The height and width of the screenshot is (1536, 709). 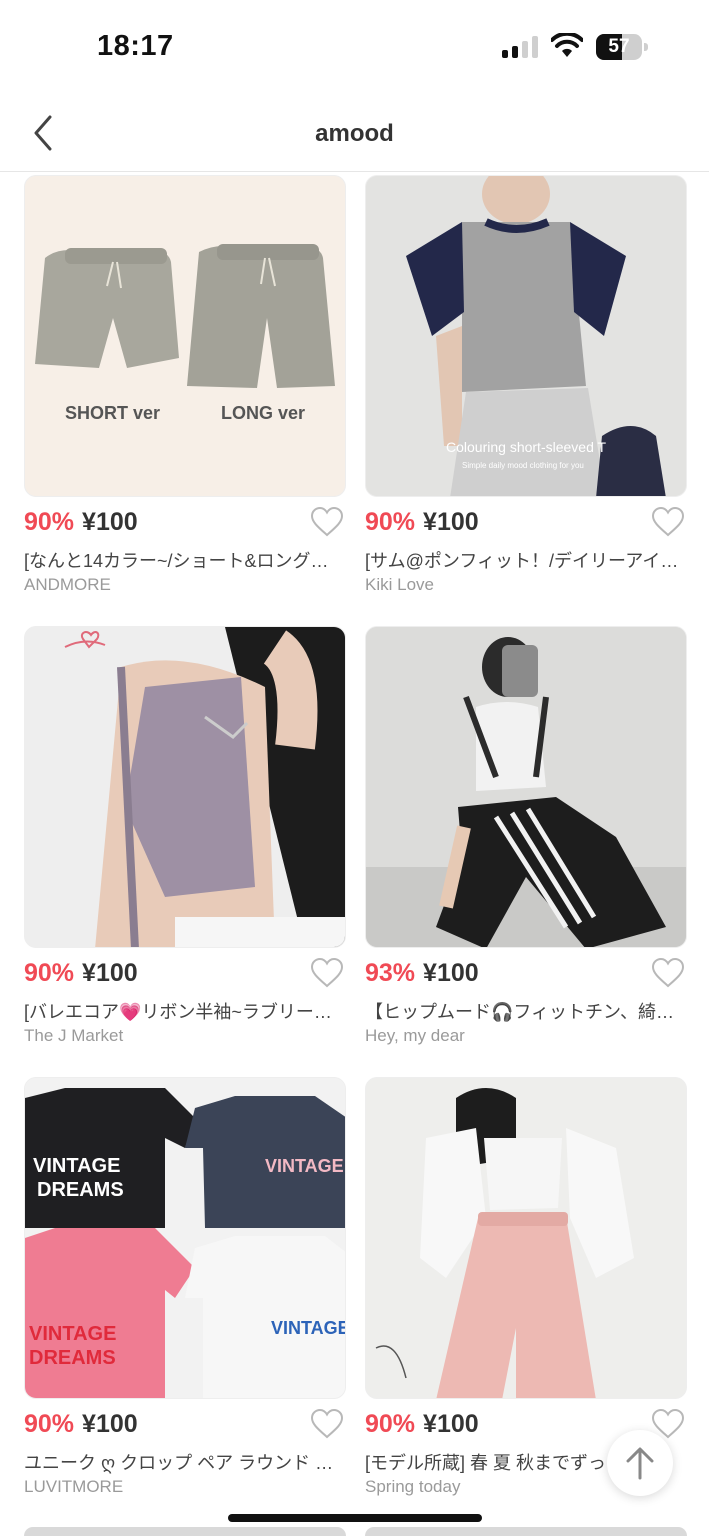 What do you see at coordinates (567, 45) in the screenshot?
I see `wifi-icon` at bounding box center [567, 45].